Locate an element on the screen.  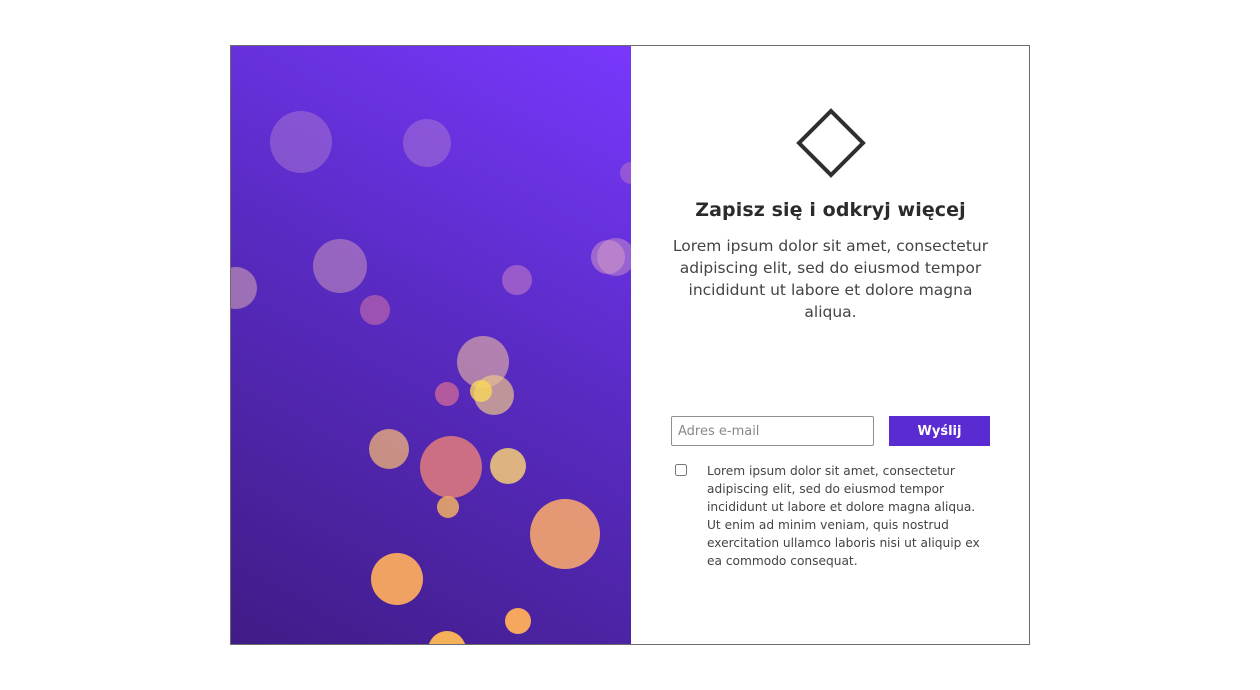
signup-title: Zapisz się i odkryj więcej is located at coordinates (830, 210).